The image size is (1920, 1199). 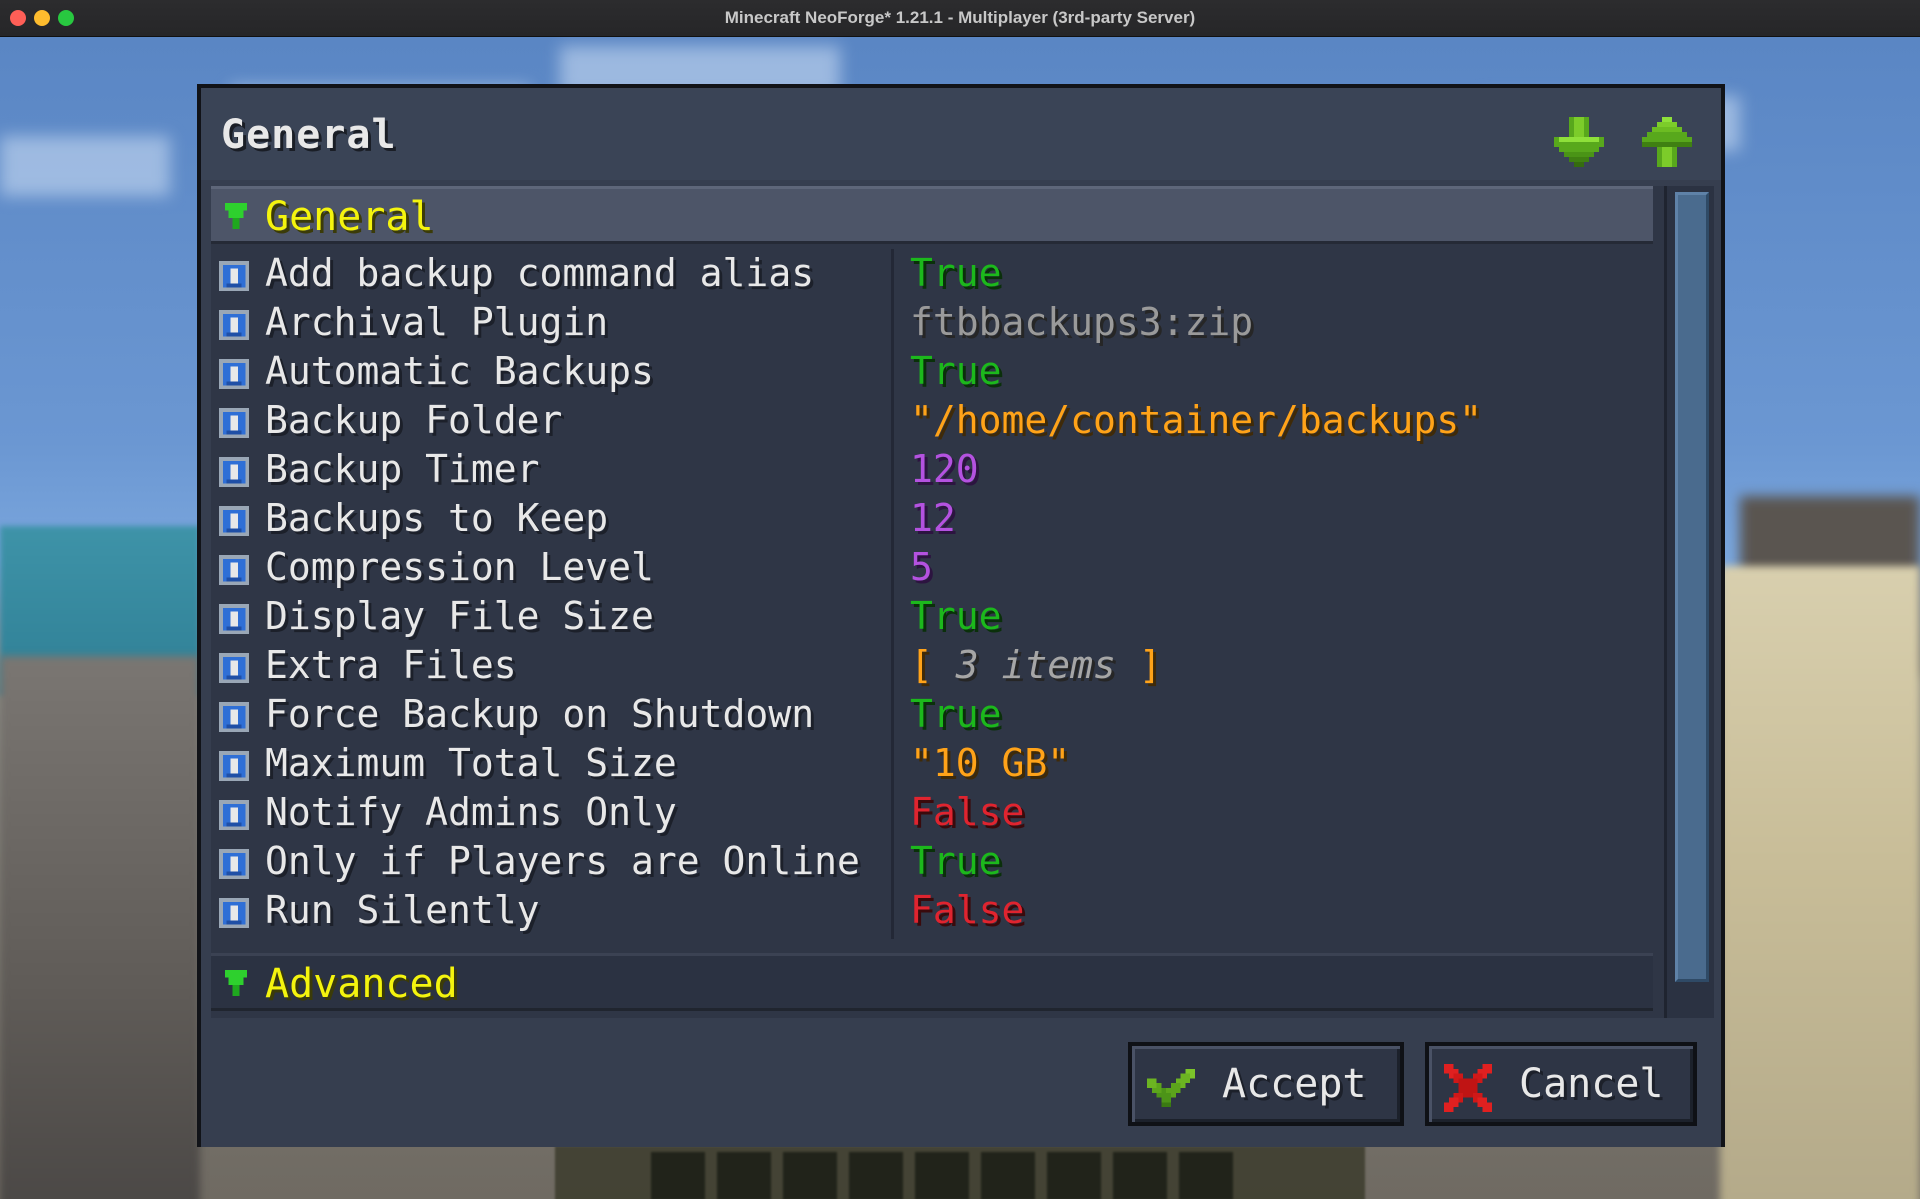 I want to click on config-row-value: 120, so click(x=944, y=469).